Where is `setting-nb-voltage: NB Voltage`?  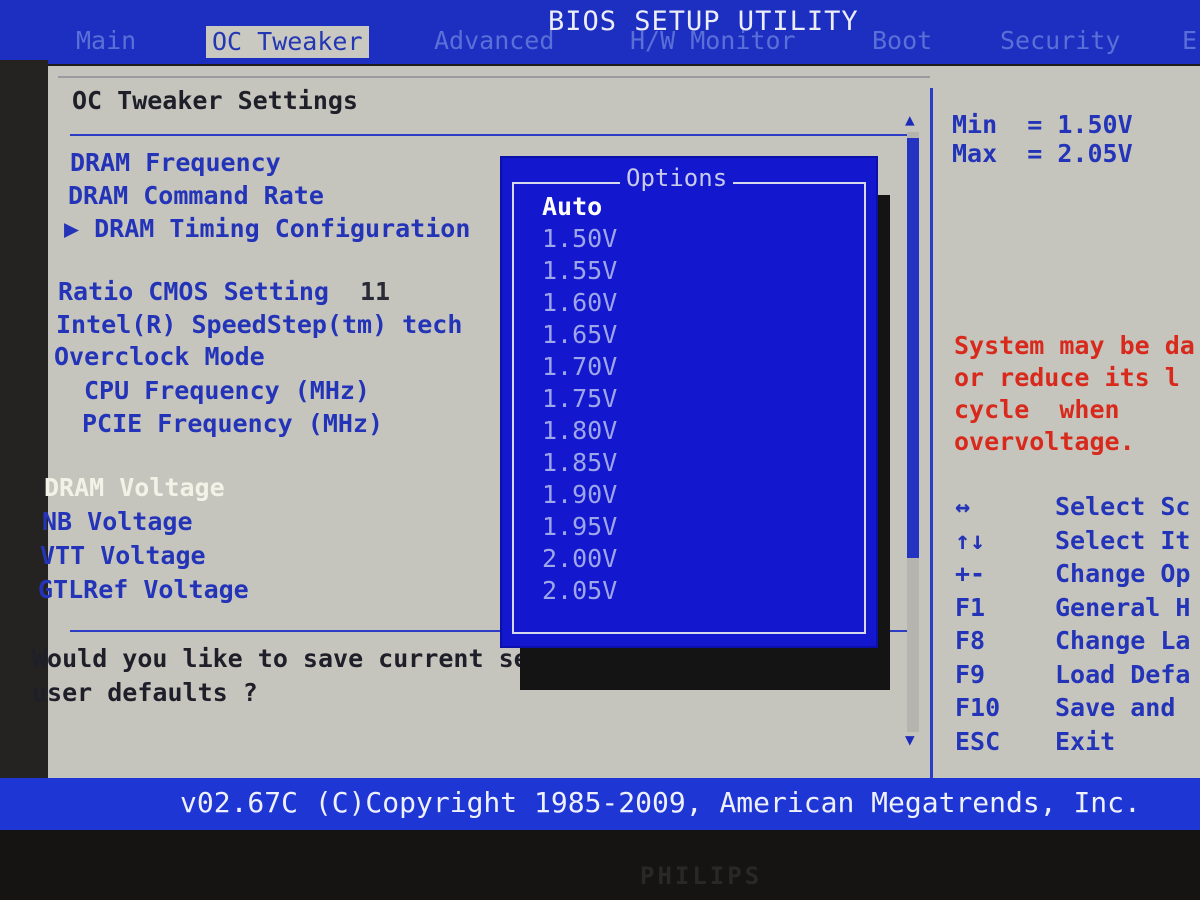 setting-nb-voltage: NB Voltage is located at coordinates (117, 521).